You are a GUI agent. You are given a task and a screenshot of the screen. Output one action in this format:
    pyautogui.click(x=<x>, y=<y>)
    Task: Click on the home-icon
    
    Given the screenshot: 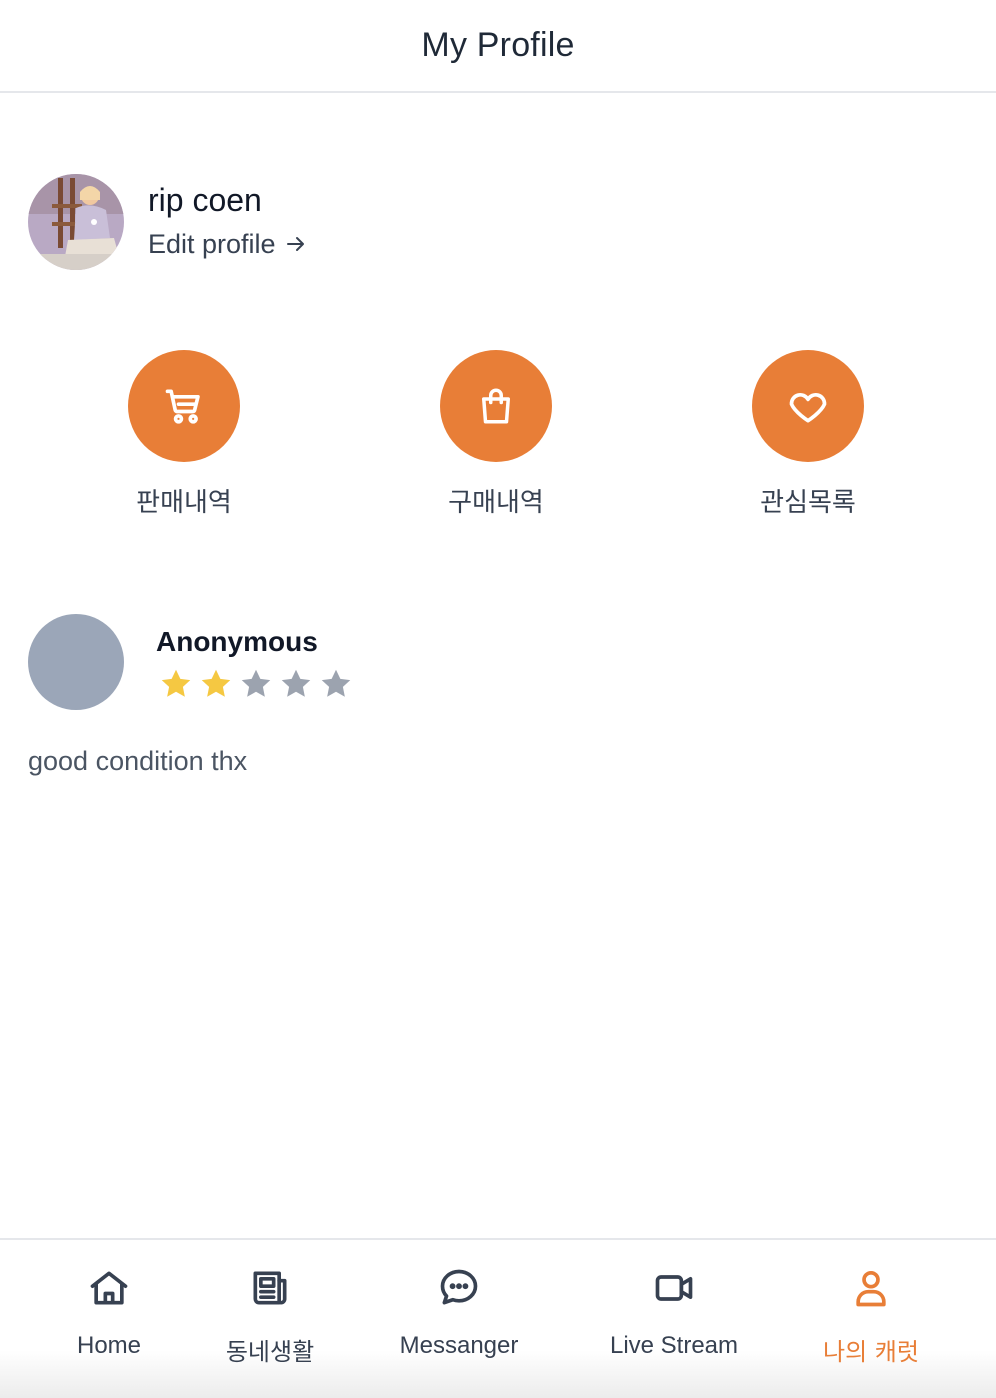 What is the action you would take?
    pyautogui.click(x=109, y=1288)
    